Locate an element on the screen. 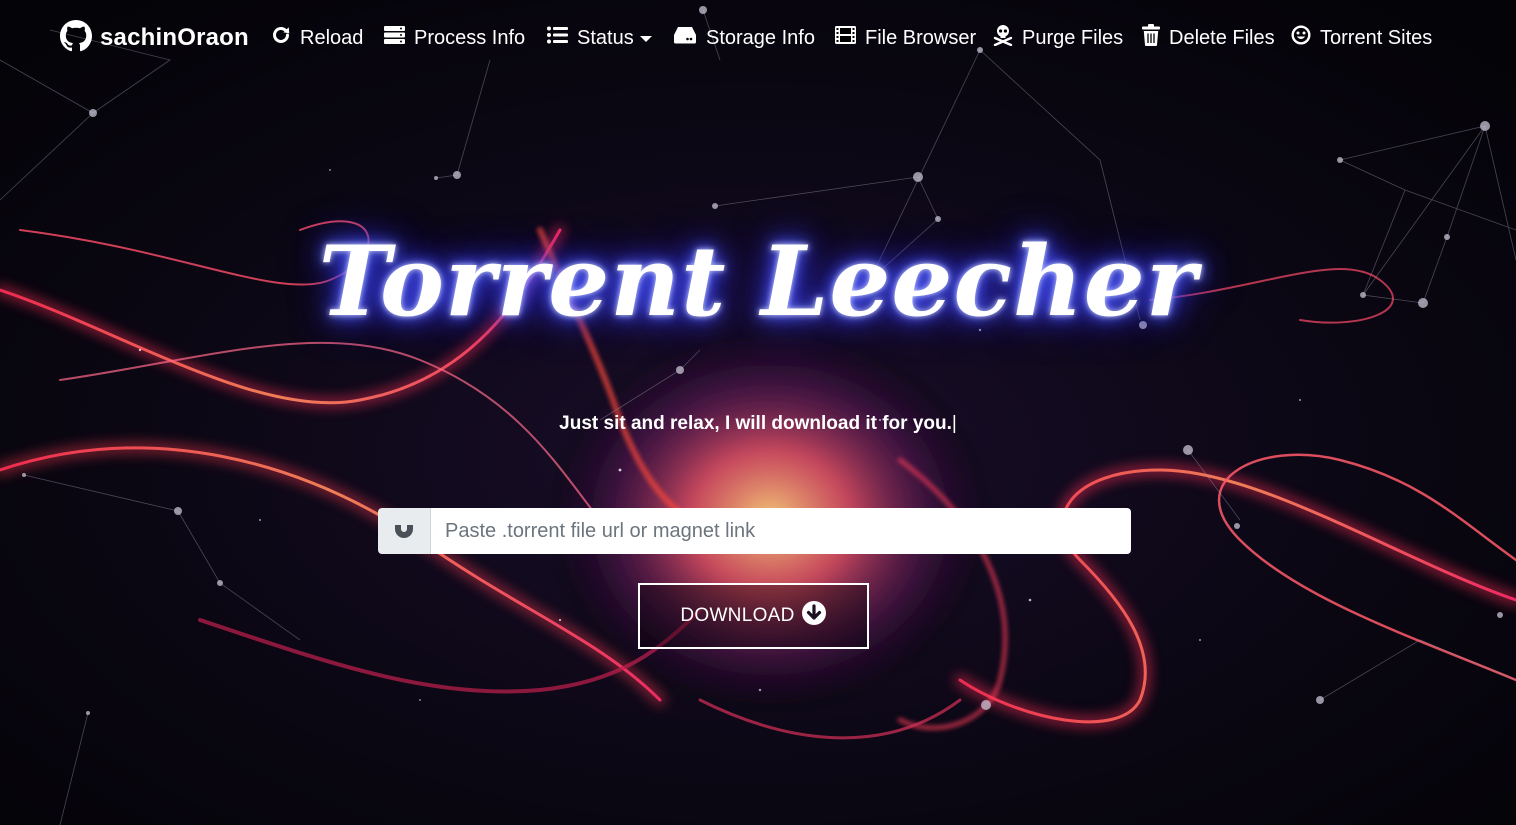 This screenshot has width=1516, height=825. nav-purge-files: Purge Files is located at coordinates (1058, 38).